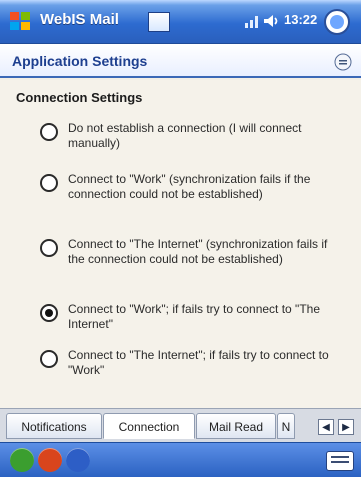  I want to click on radio-work-then-internet, so click(49, 313).